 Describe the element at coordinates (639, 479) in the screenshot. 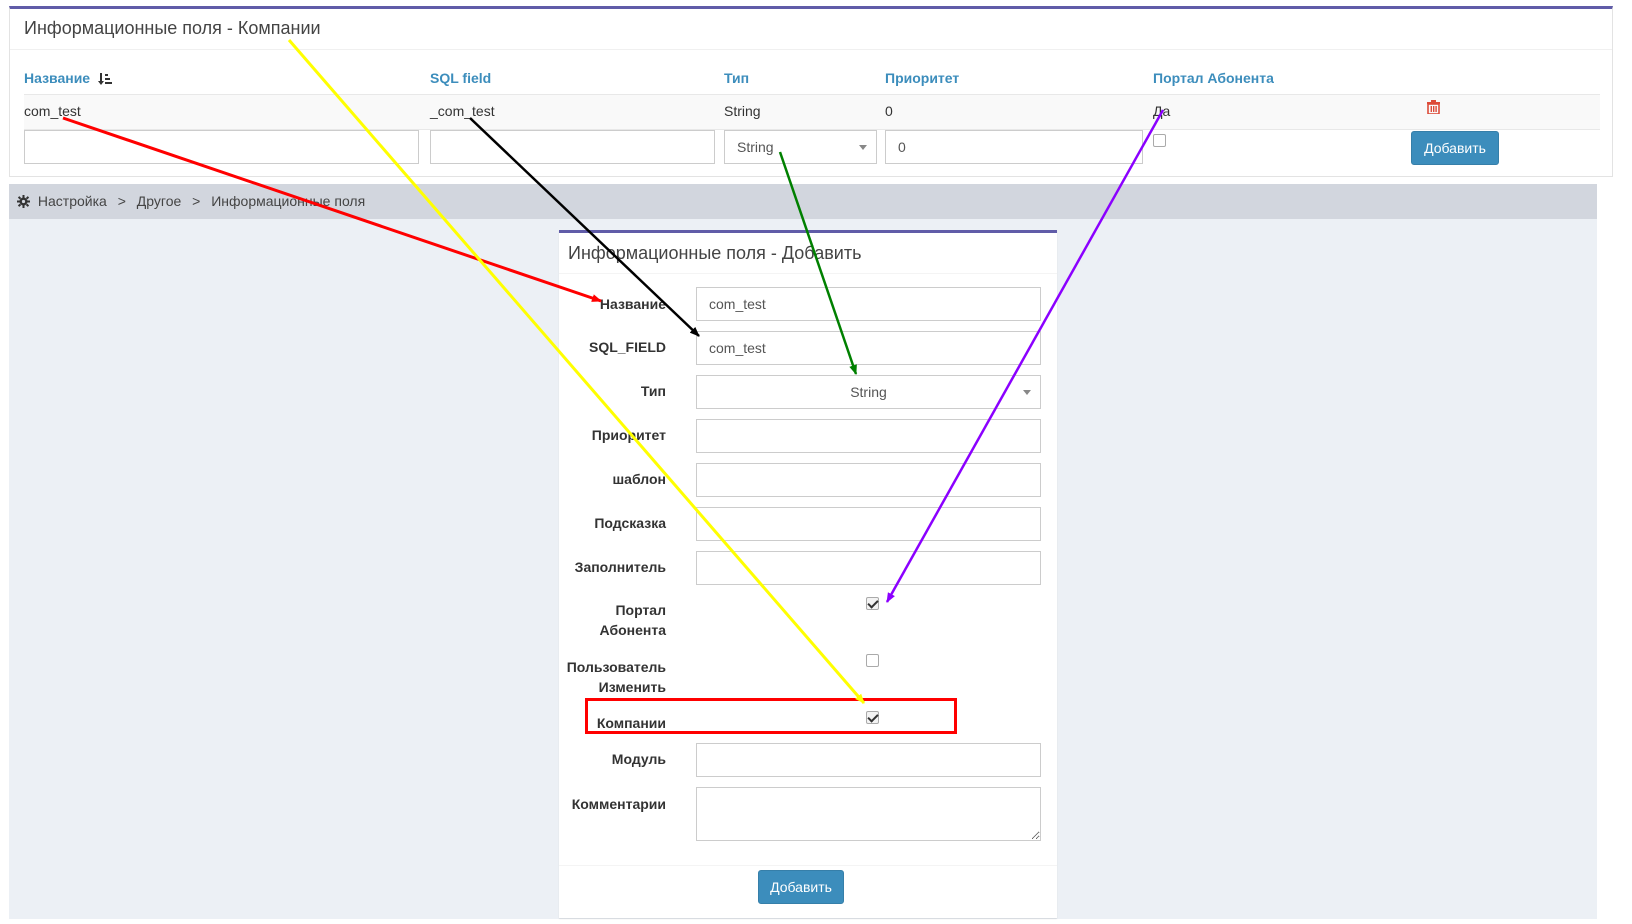

I see `label-template: шаблон` at that location.